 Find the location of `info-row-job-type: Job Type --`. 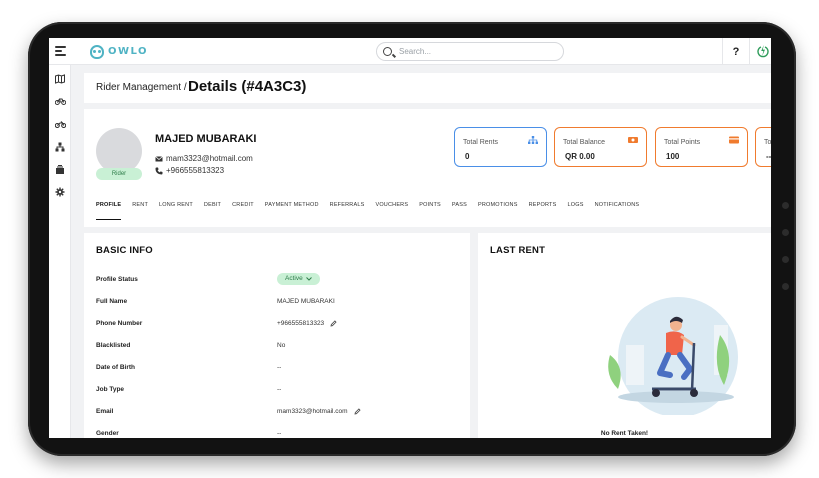

info-row-job-type: Job Type -- is located at coordinates (276, 391).